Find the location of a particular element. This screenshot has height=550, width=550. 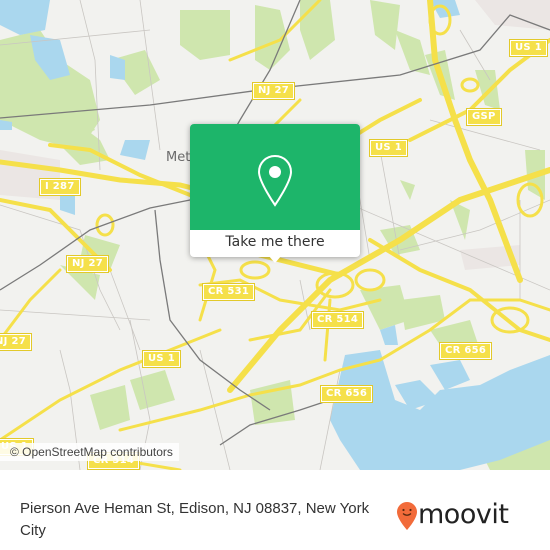

place-label-metuchen: Met is located at coordinates (178, 157).